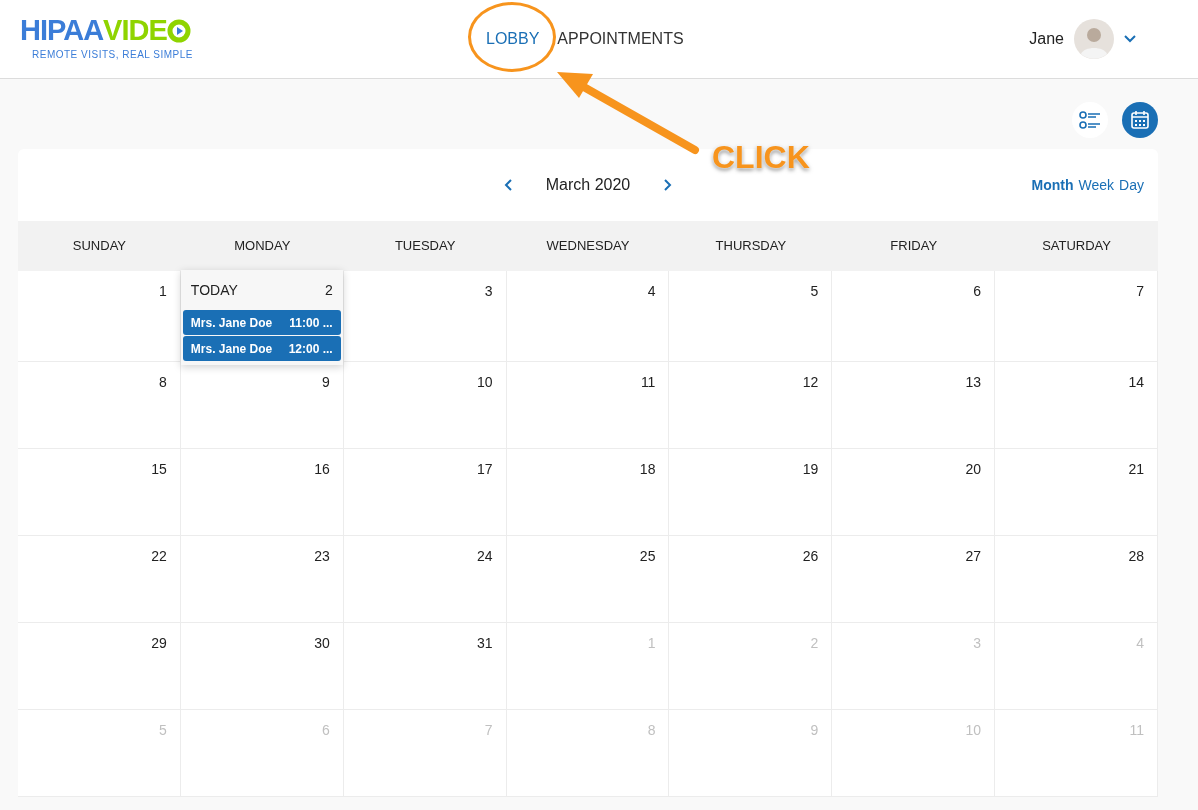 The height and width of the screenshot is (810, 1198). I want to click on day-number: 31, so click(485, 643).